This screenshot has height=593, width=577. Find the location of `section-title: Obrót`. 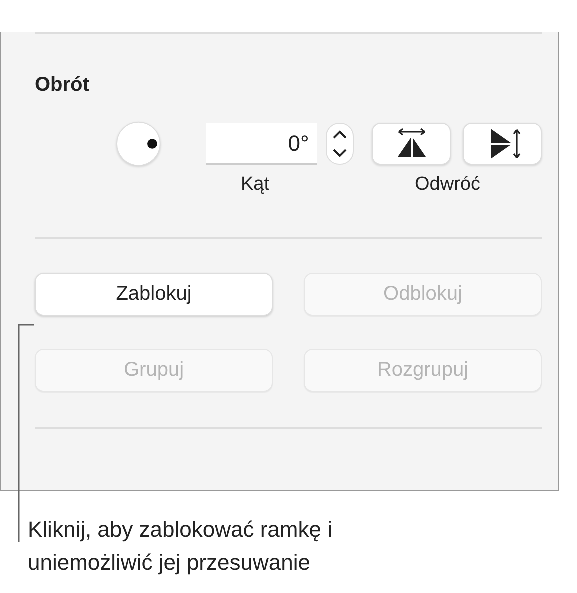

section-title: Obrót is located at coordinates (62, 86).